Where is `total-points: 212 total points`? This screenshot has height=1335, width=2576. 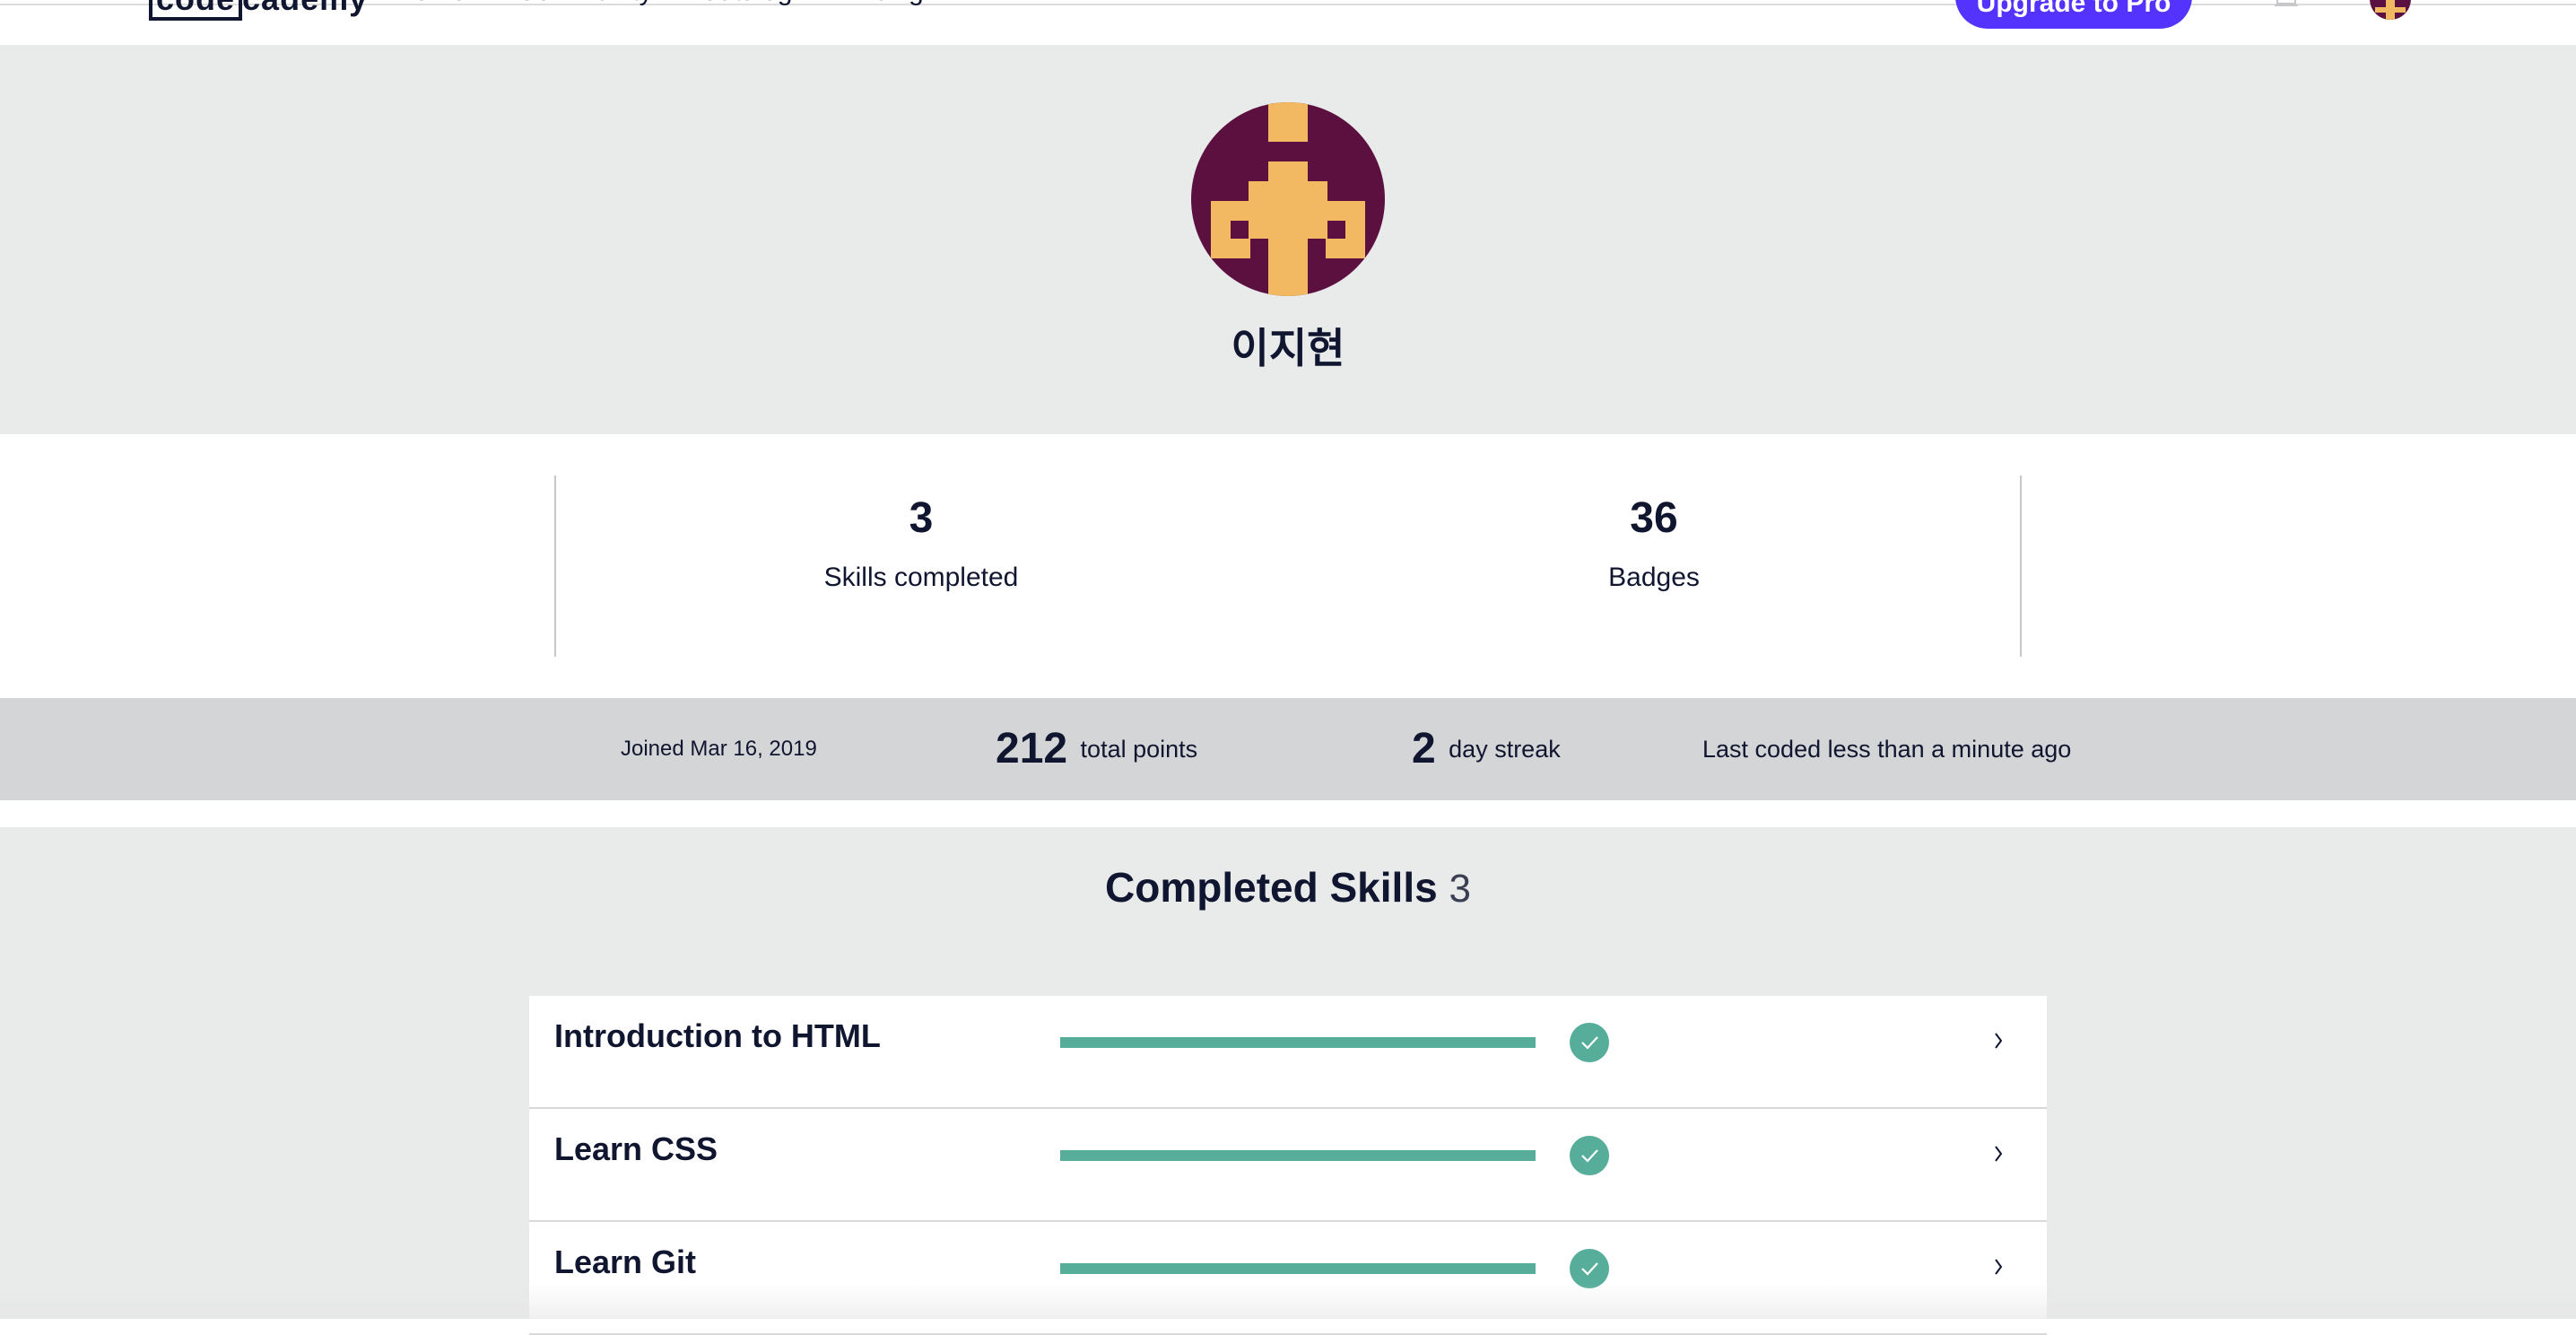 total-points: 212 total points is located at coordinates (1096, 749).